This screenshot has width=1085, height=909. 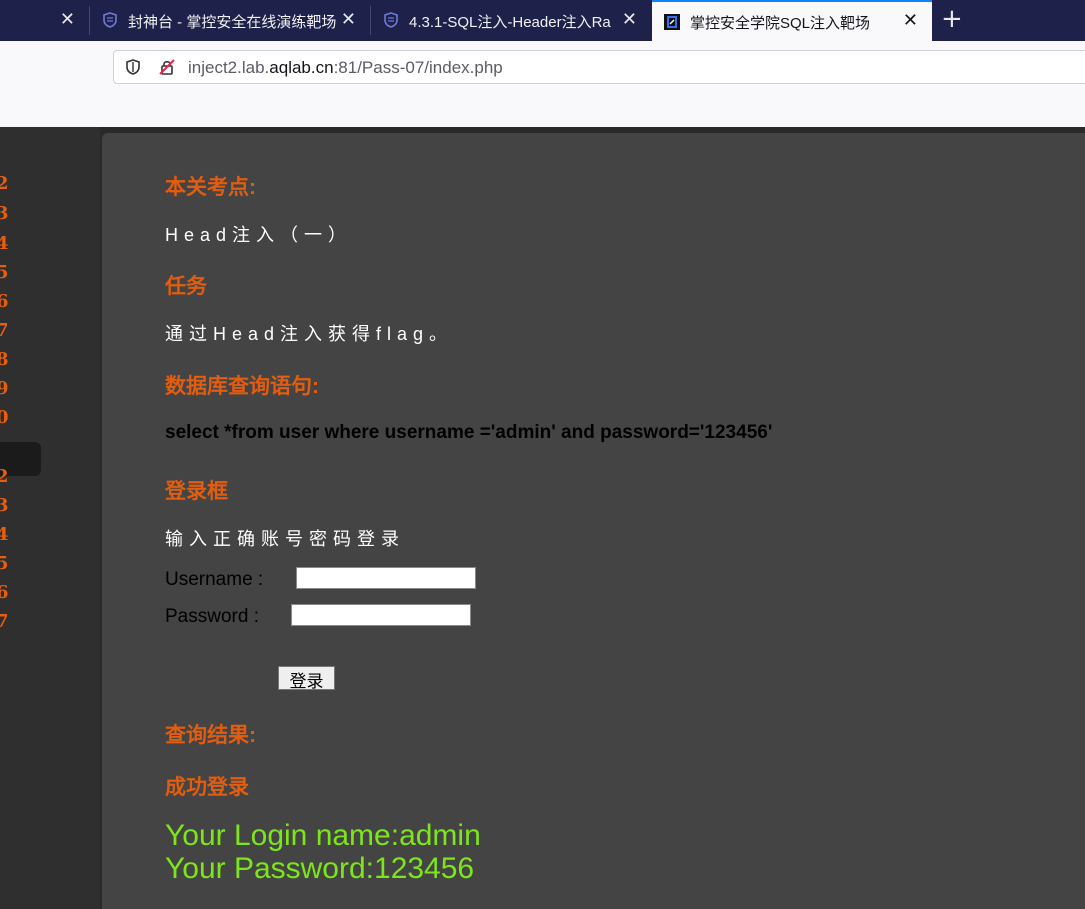 I want to click on login-hint: 输入正确账号密码登录, so click(x=285, y=539).